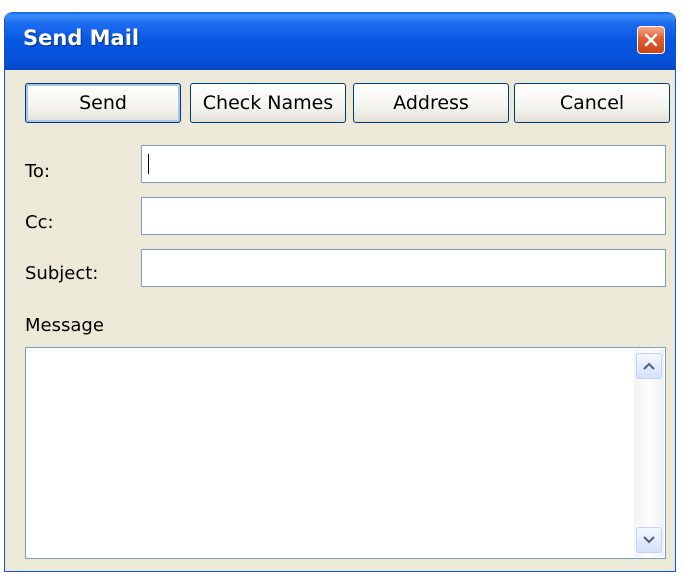 The height and width of the screenshot is (572, 682). Describe the element at coordinates (62, 273) in the screenshot. I see `subject-label: Subject:` at that location.